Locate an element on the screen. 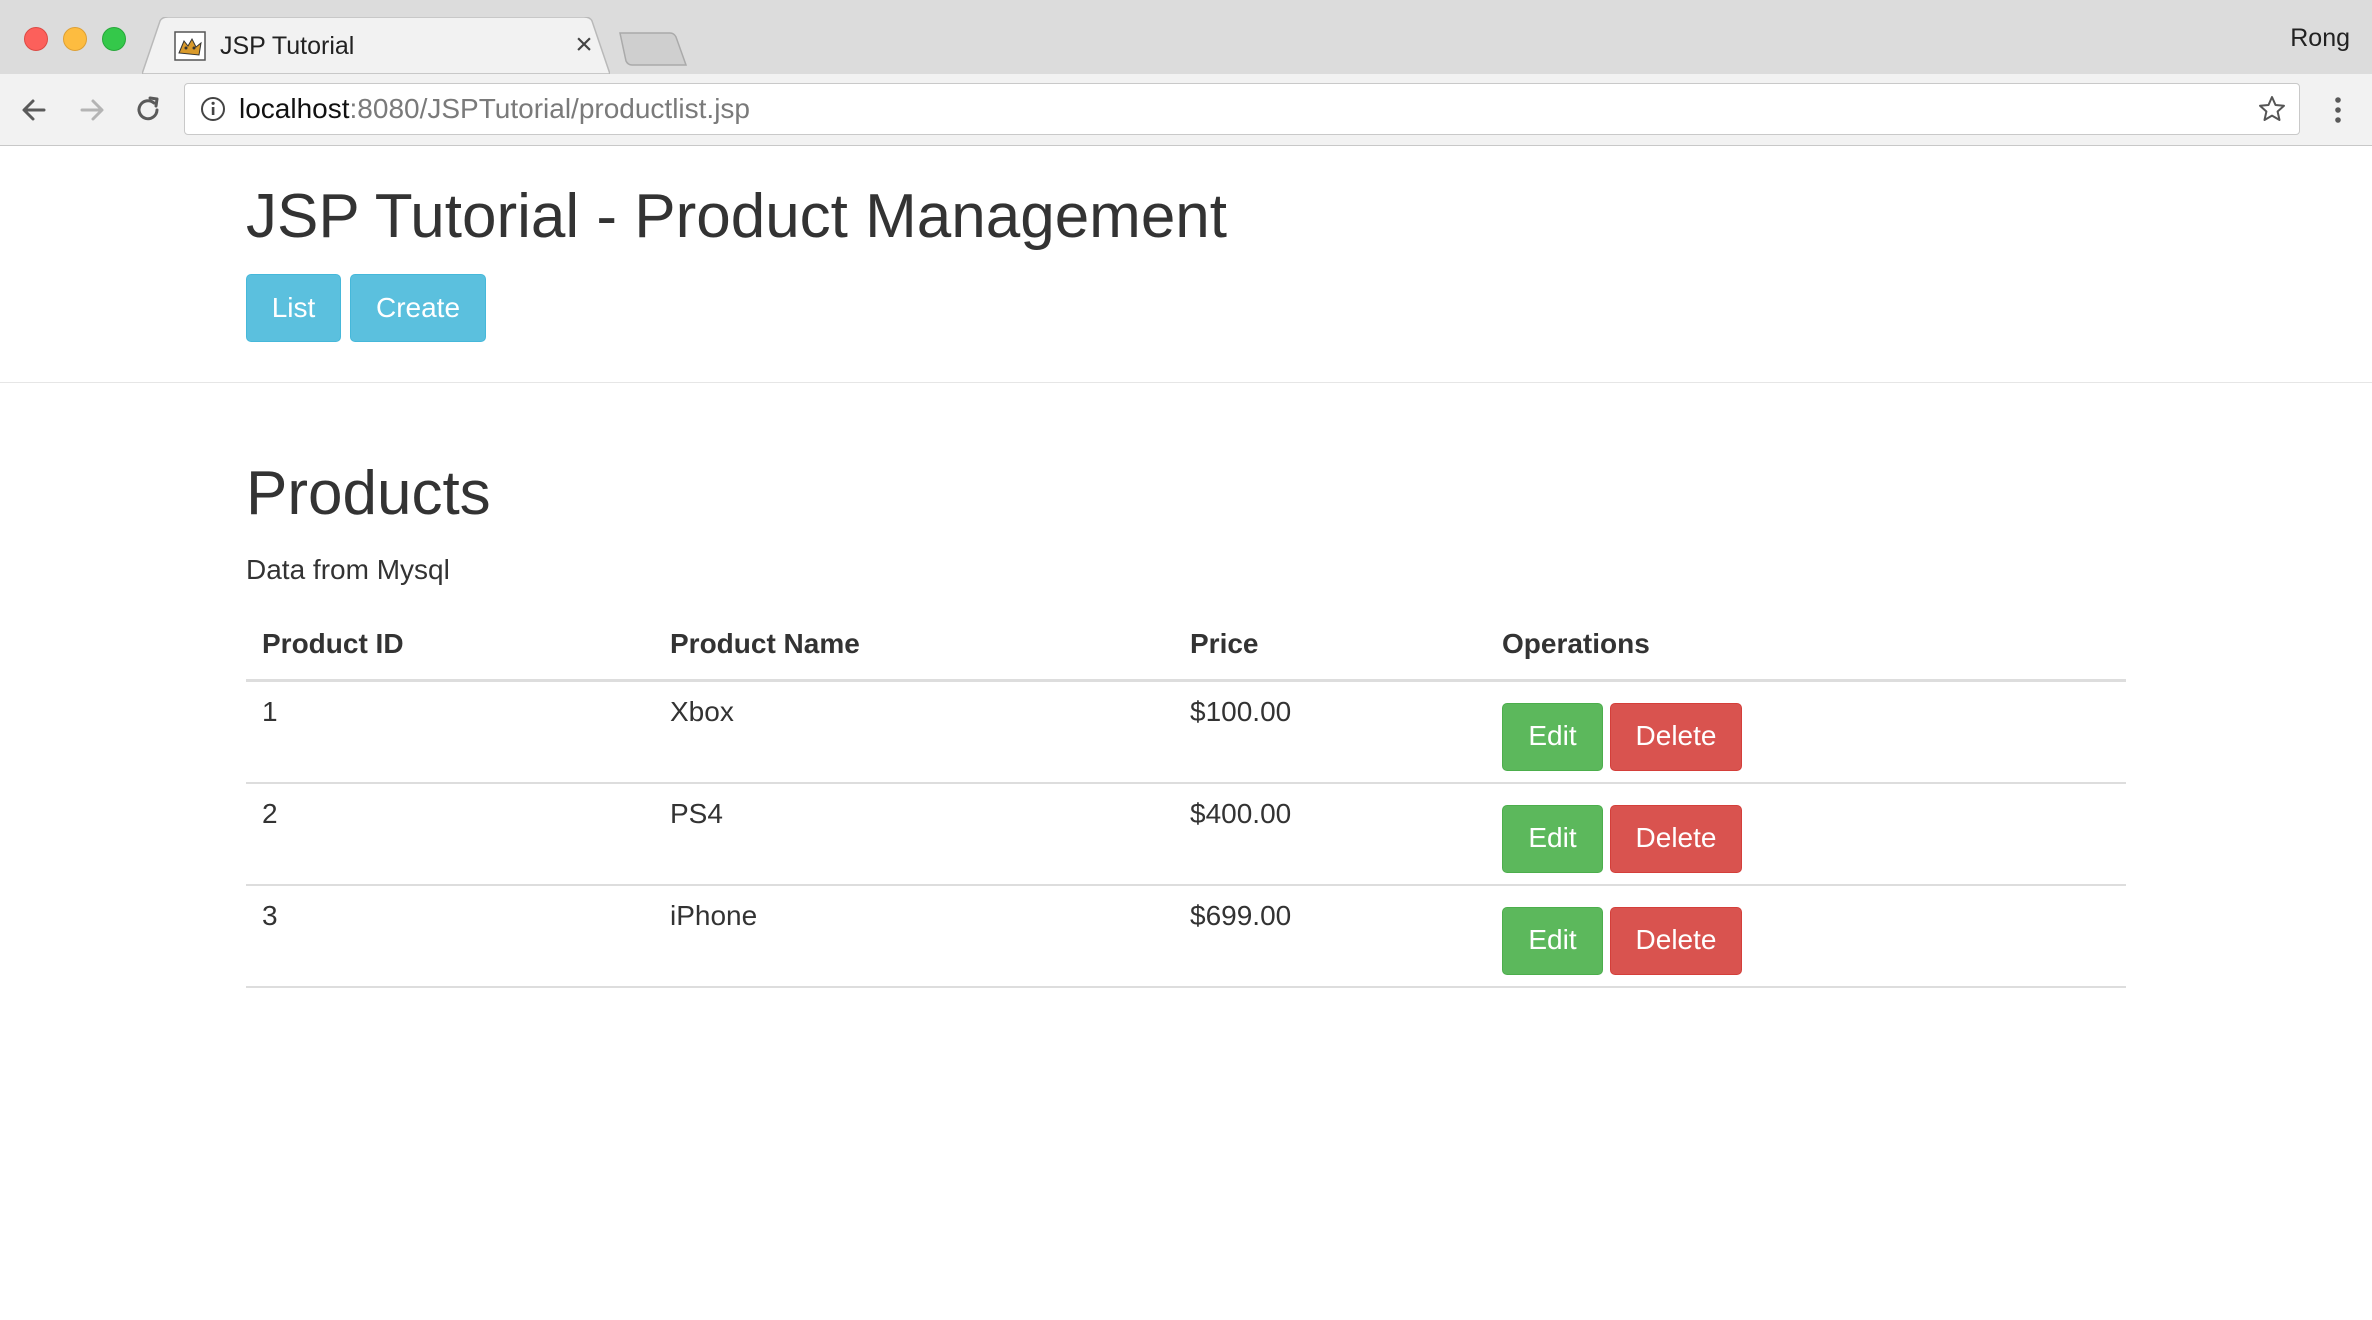 This screenshot has width=2372, height=1320. info-icon is located at coordinates (213, 109).